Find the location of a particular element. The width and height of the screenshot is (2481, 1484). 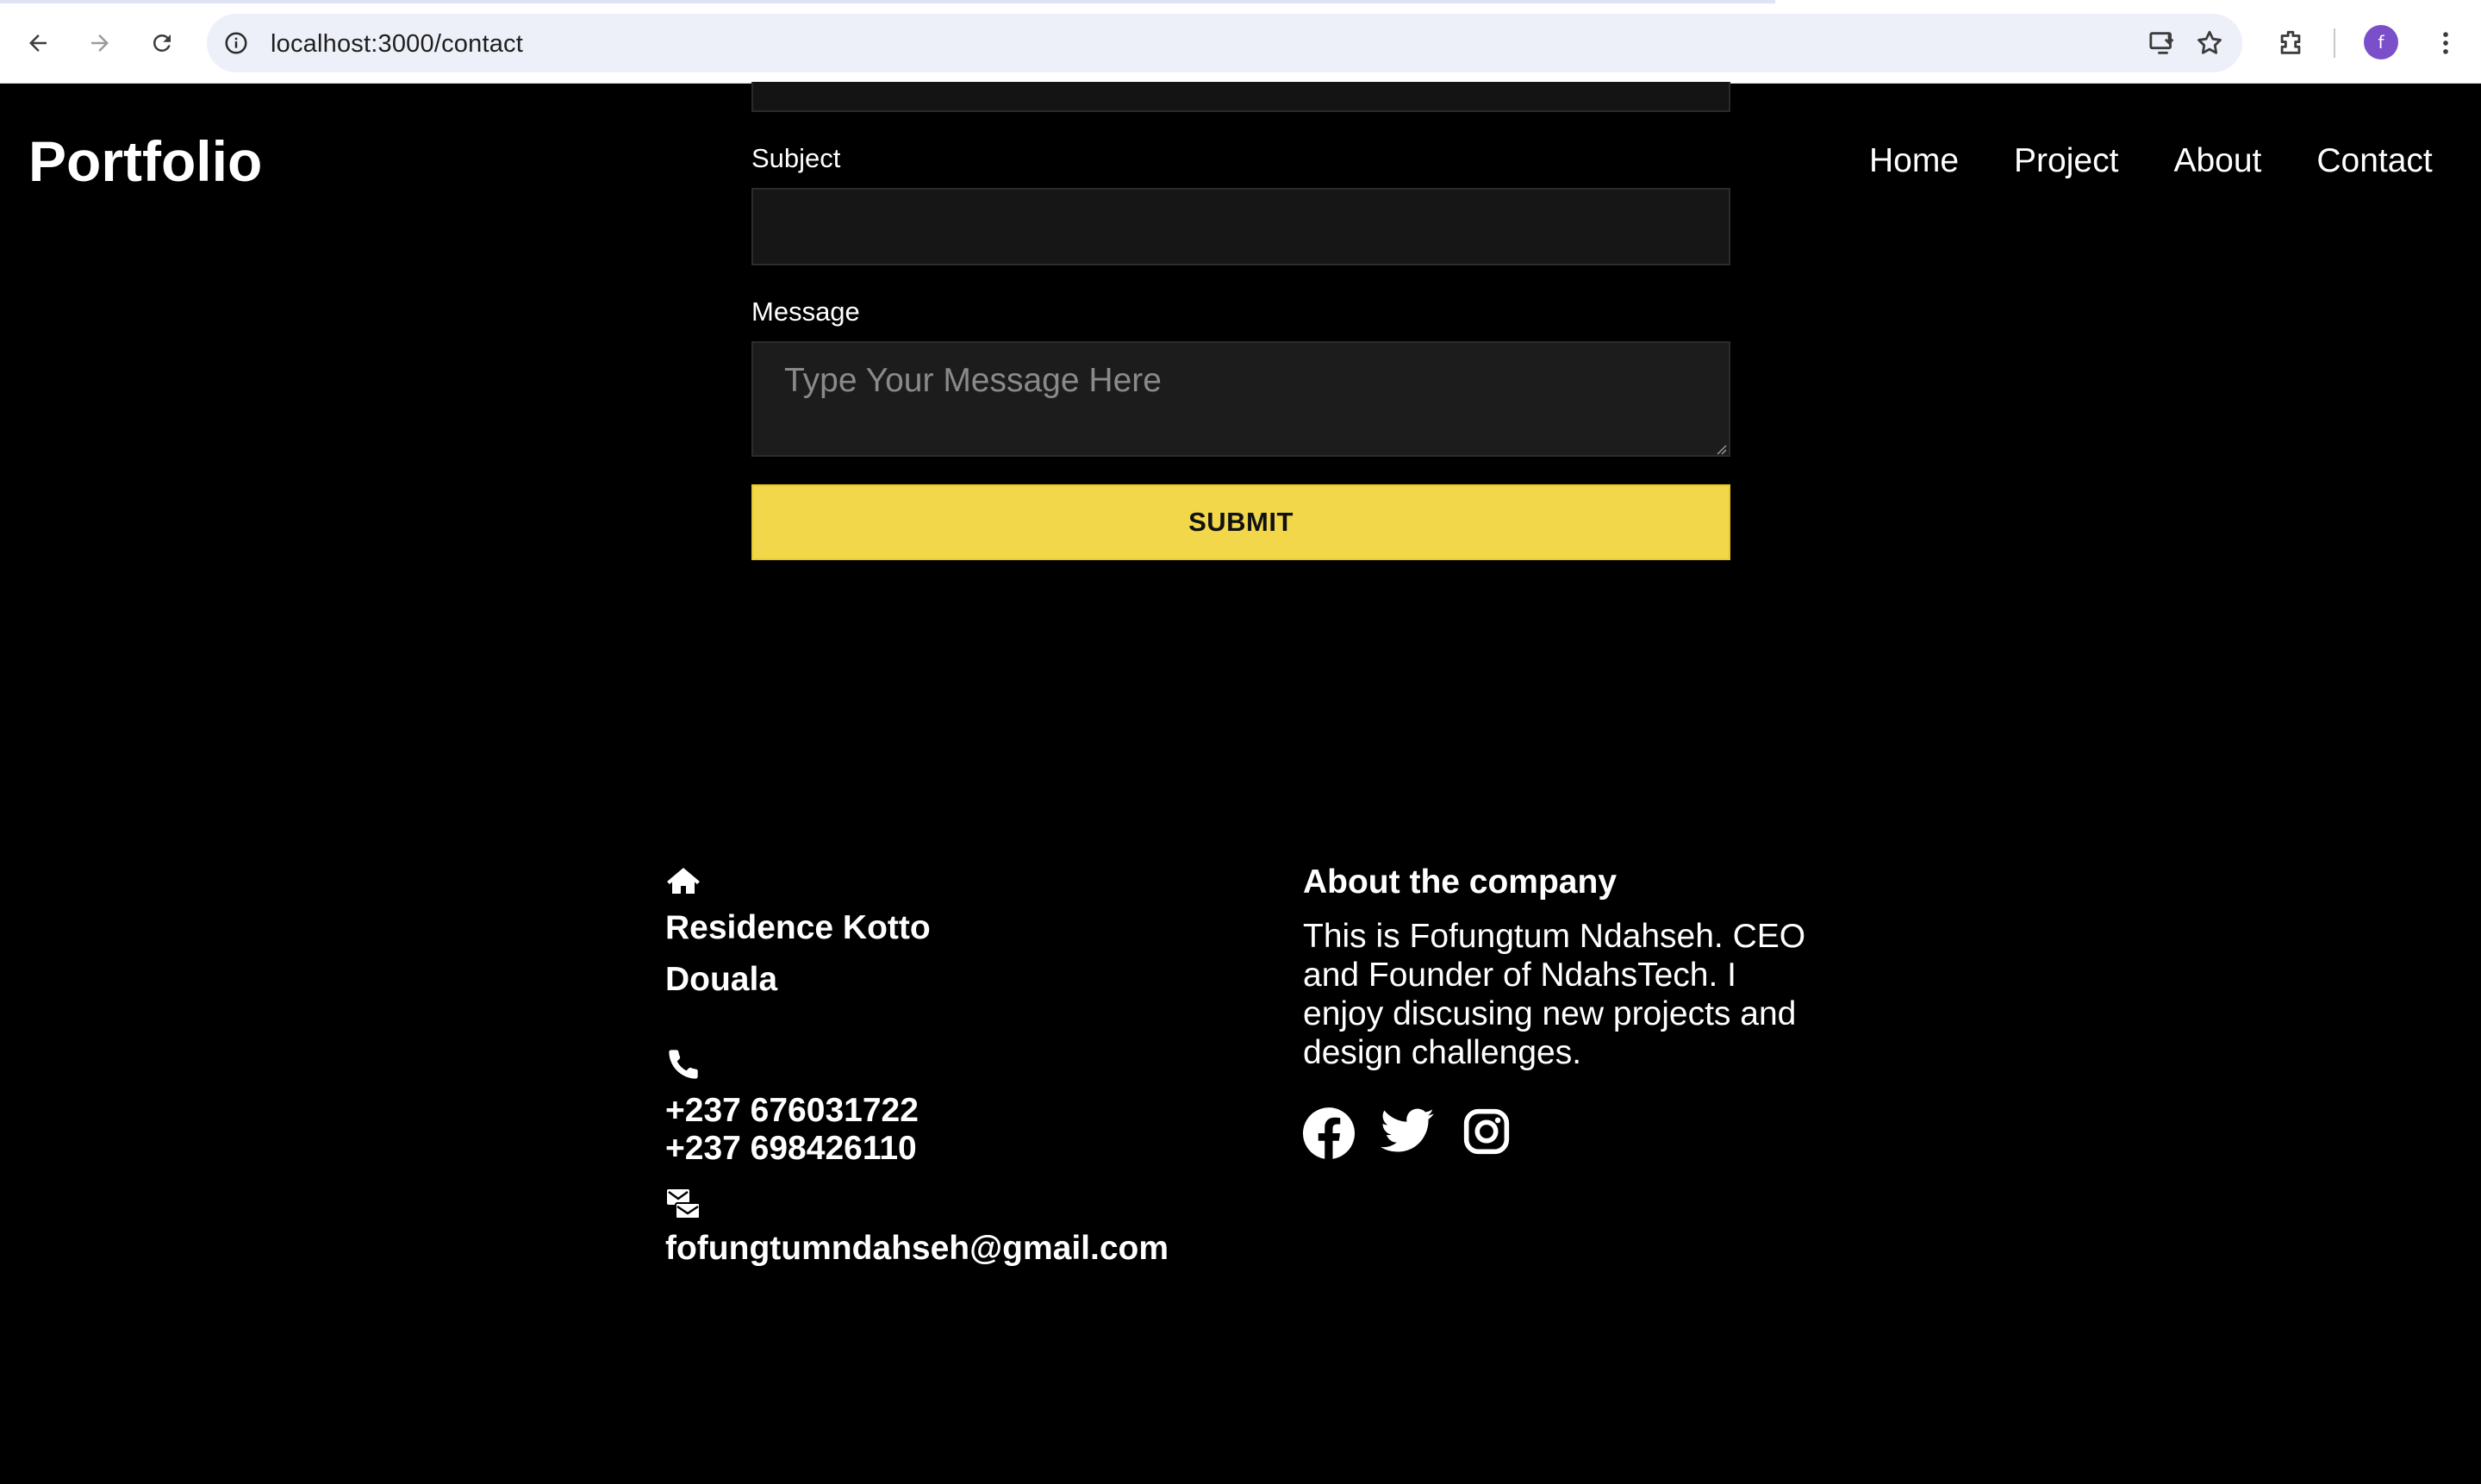

nav-project: Project is located at coordinates (2066, 161).